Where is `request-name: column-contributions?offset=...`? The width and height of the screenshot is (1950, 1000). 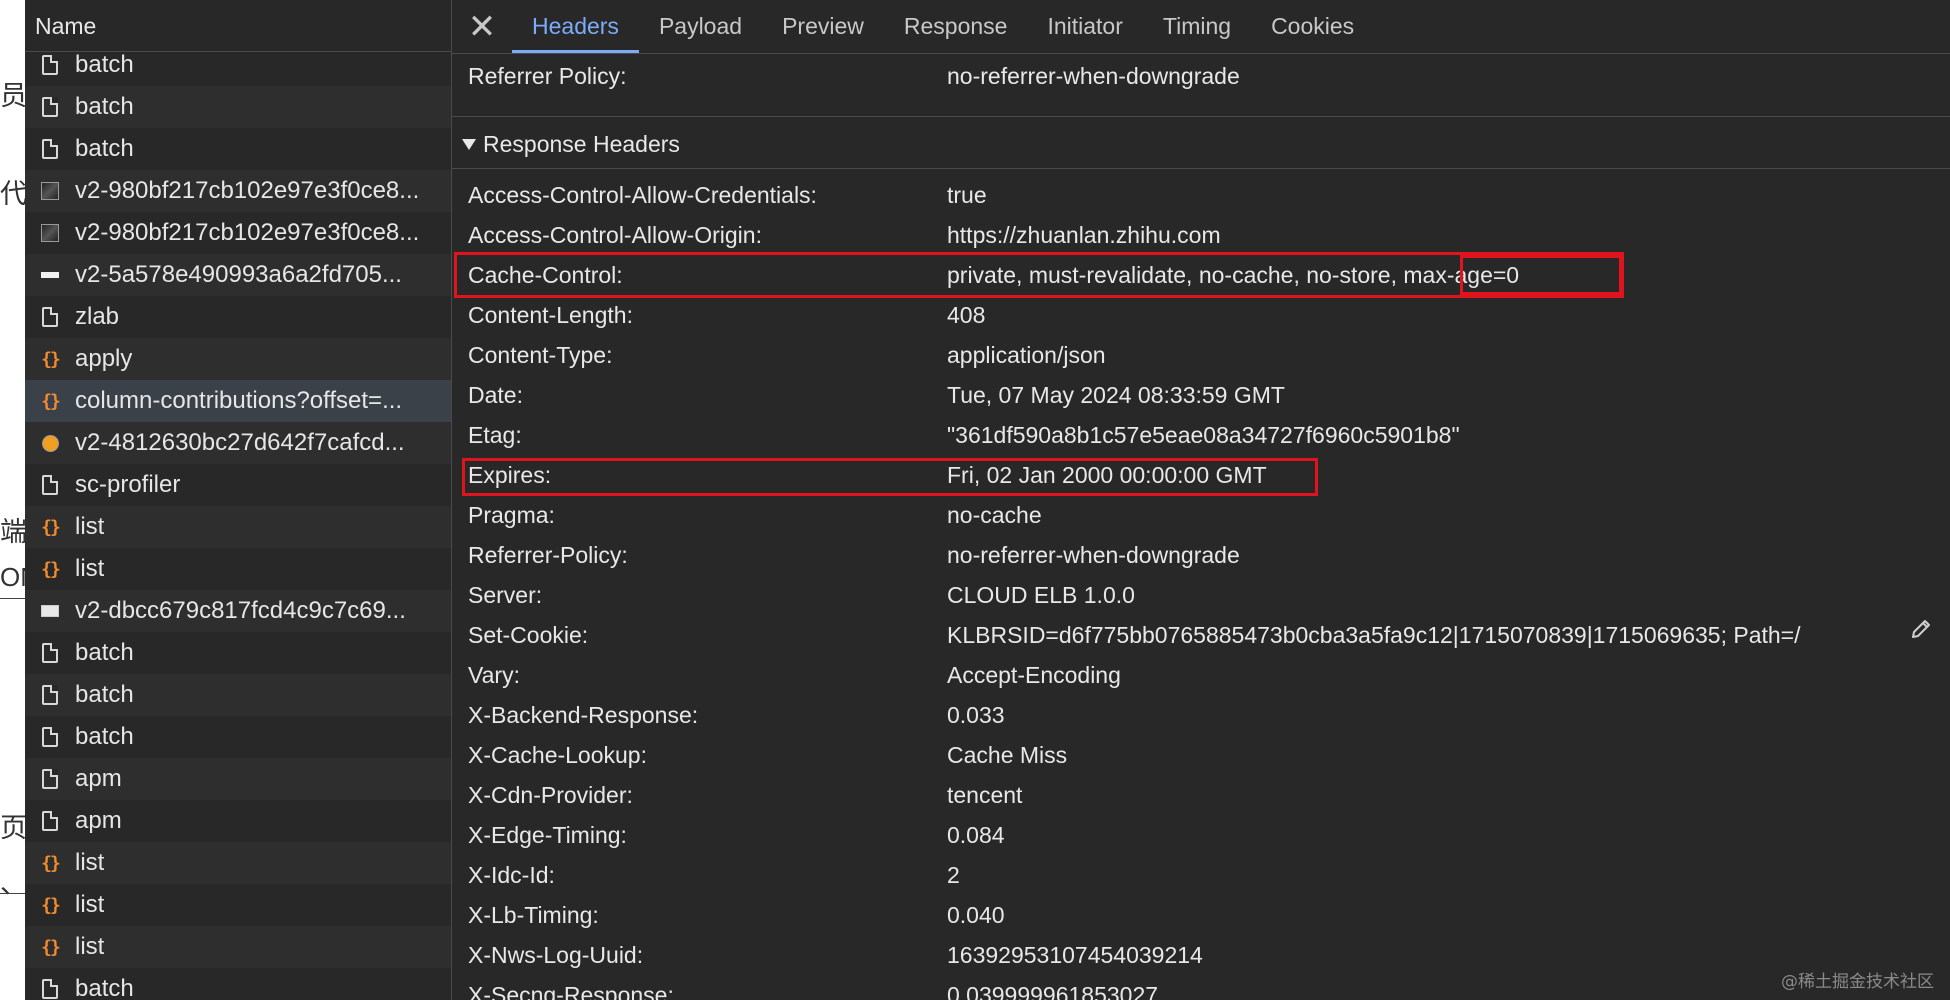 request-name: column-contributions?offset=... is located at coordinates (239, 400).